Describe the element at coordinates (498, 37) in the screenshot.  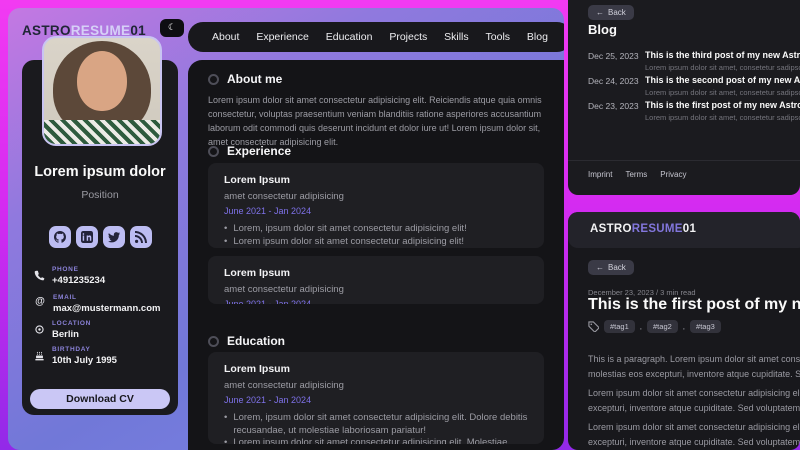
I see `nav-item-tools: Tools` at that location.